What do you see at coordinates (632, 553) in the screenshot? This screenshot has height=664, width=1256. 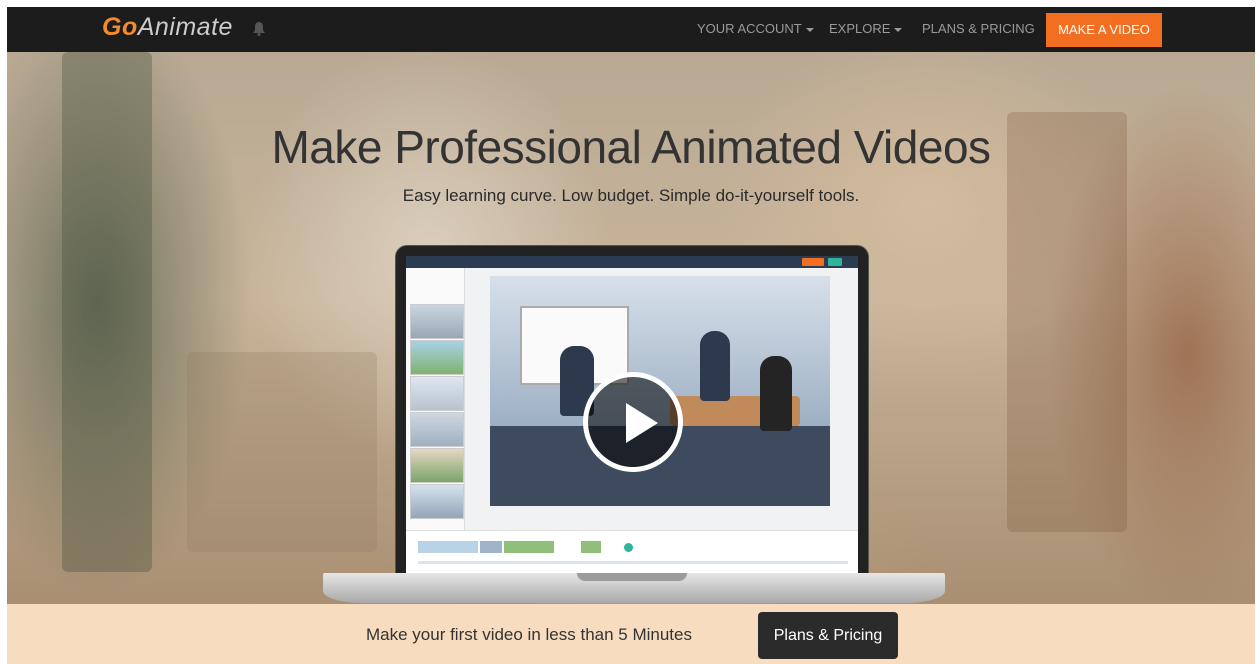 I see `app-timeline` at bounding box center [632, 553].